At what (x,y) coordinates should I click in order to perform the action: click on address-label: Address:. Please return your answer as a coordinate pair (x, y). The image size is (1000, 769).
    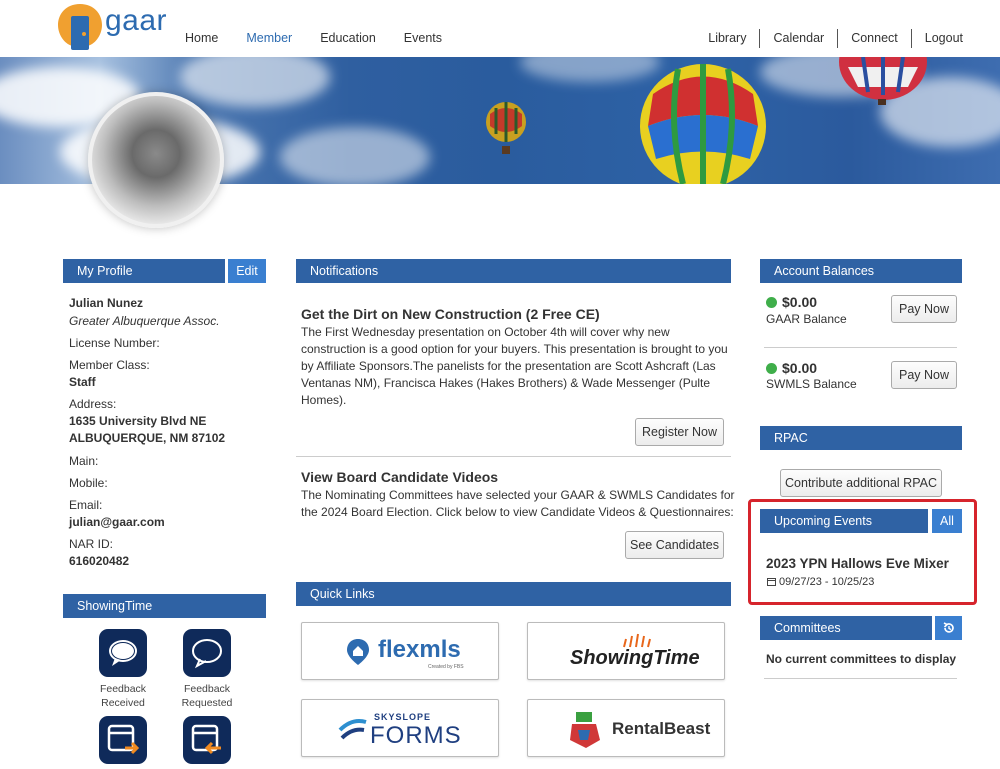
    Looking at the image, I should click on (93, 404).